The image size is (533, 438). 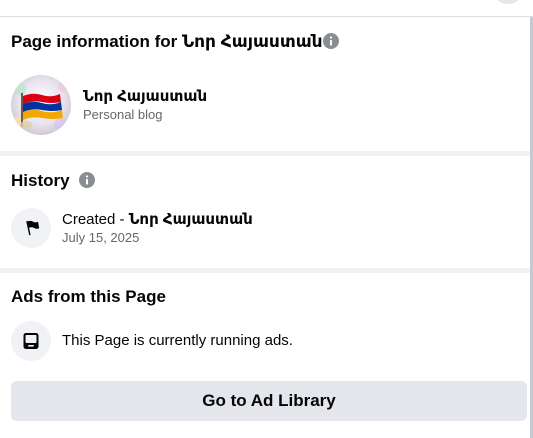 What do you see at coordinates (508, 2) in the screenshot?
I see `close-button` at bounding box center [508, 2].